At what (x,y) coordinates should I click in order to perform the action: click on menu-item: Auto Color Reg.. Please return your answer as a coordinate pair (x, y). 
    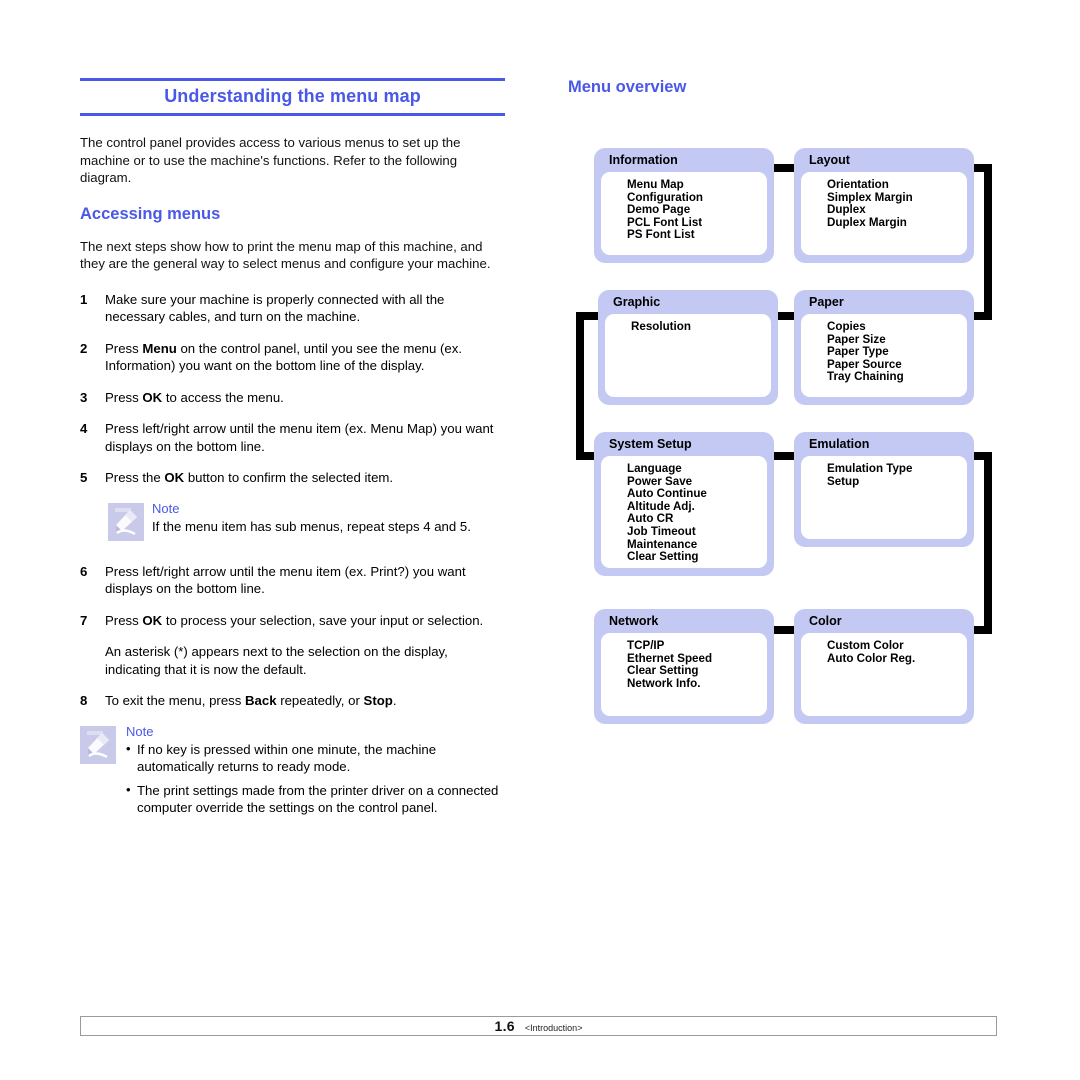
    Looking at the image, I should click on (871, 658).